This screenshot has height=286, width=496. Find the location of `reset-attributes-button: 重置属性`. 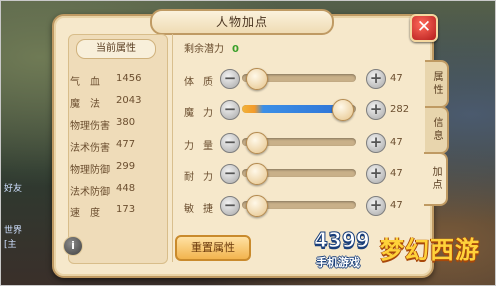

reset-attributes-button: 重置属性 is located at coordinates (213, 248).